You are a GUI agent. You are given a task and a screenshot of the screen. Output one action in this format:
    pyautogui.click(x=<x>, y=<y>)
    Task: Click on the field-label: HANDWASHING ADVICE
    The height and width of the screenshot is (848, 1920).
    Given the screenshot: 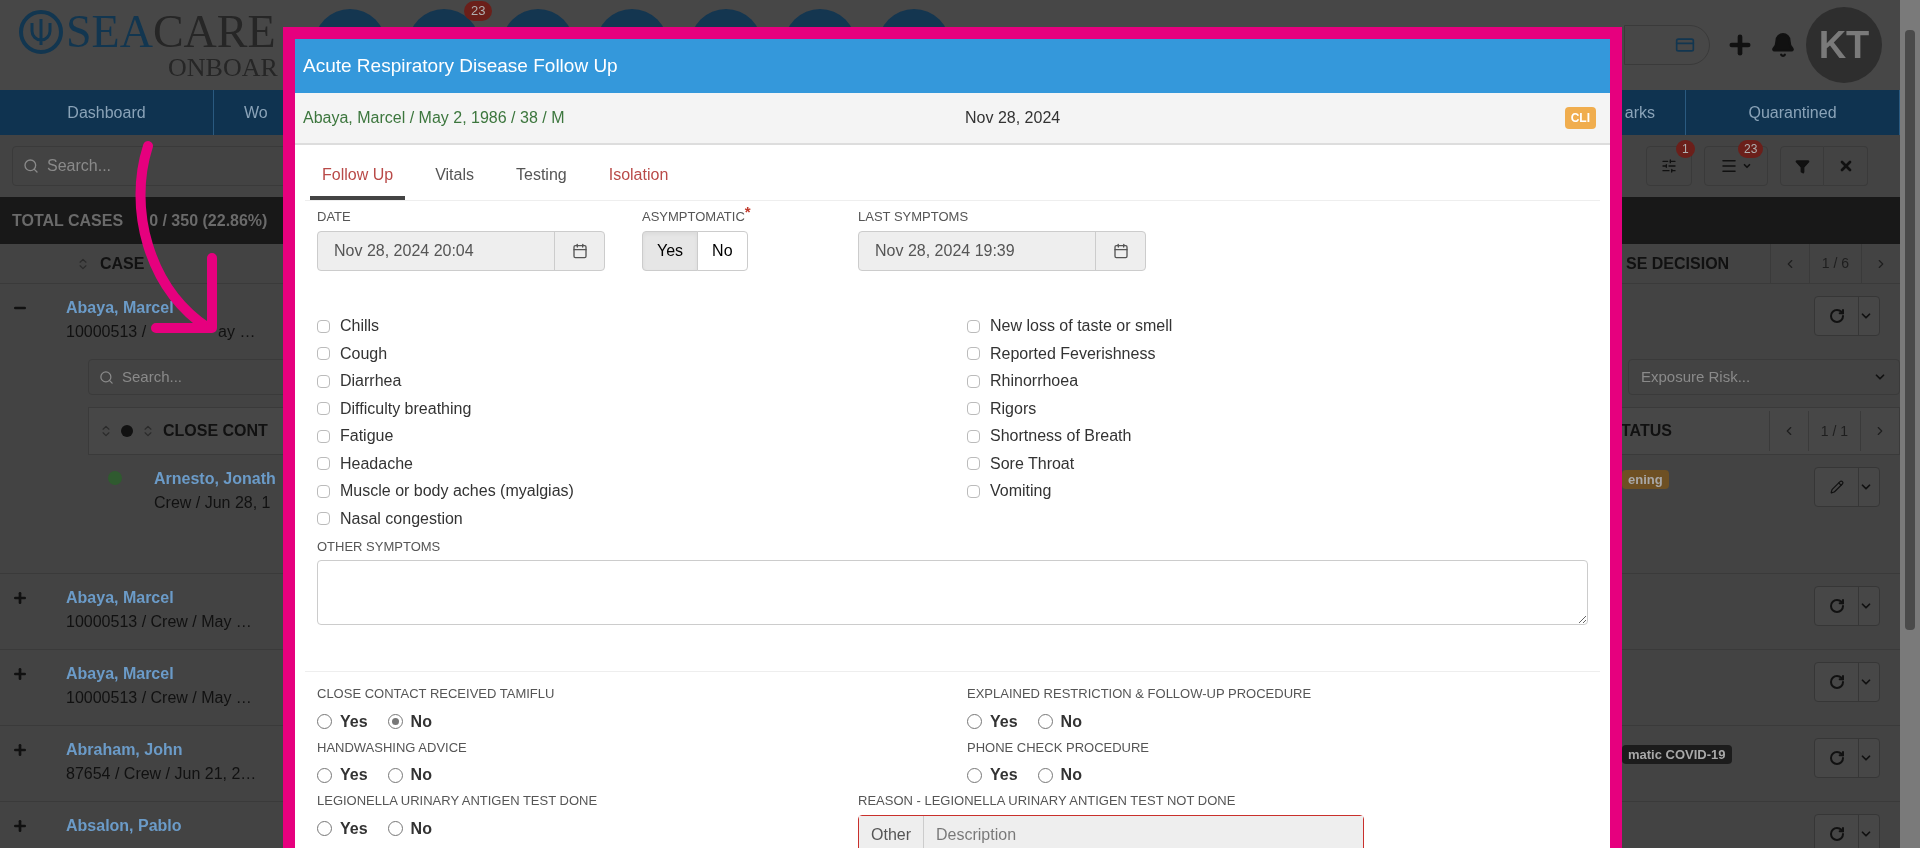 What is the action you would take?
    pyautogui.click(x=392, y=747)
    